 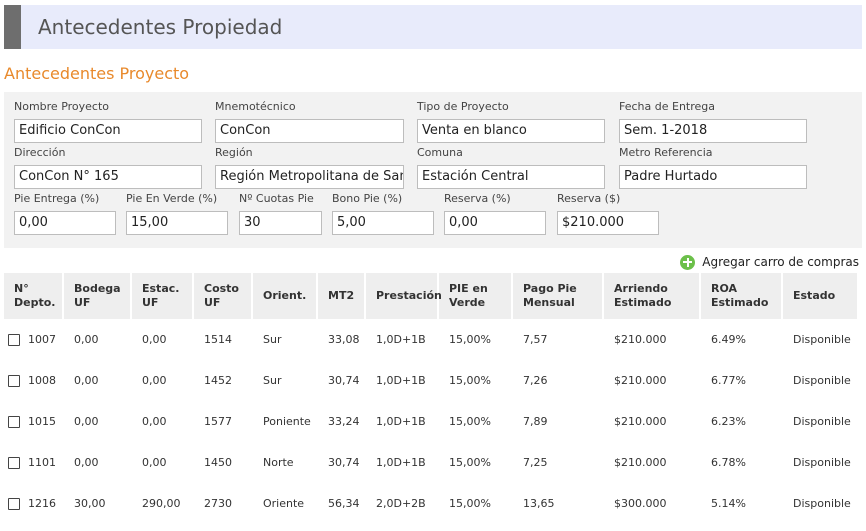 I want to click on cell-value: Norte, so click(x=278, y=462).